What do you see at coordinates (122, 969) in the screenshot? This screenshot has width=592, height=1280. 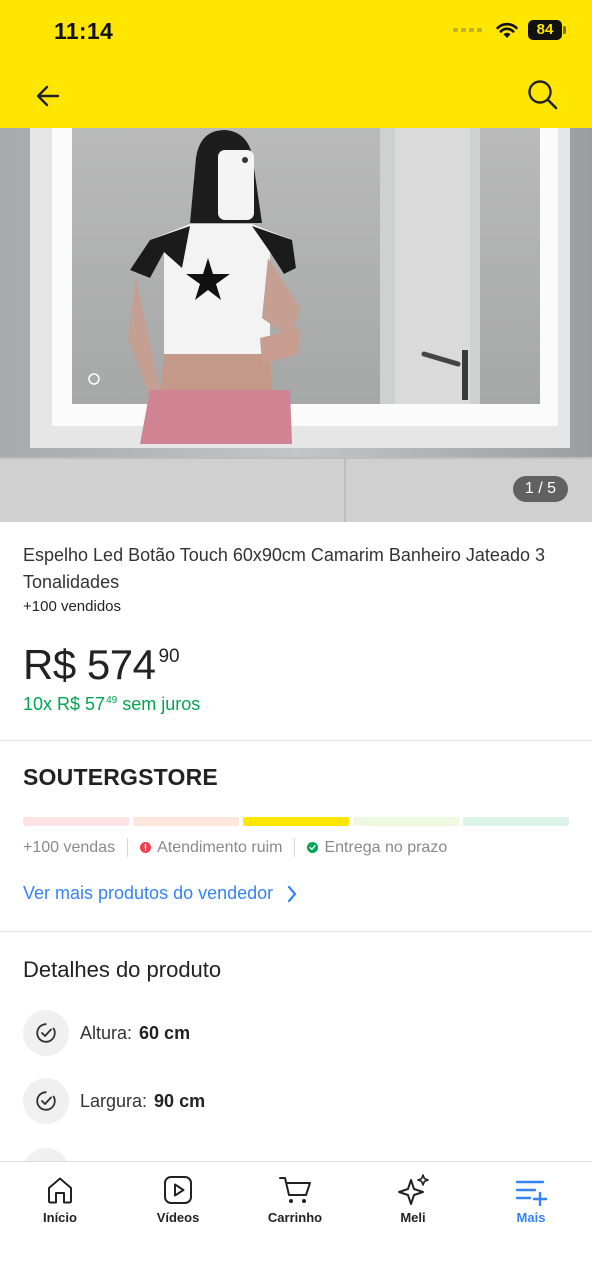 I see `details-title: Detalhes do produto` at bounding box center [122, 969].